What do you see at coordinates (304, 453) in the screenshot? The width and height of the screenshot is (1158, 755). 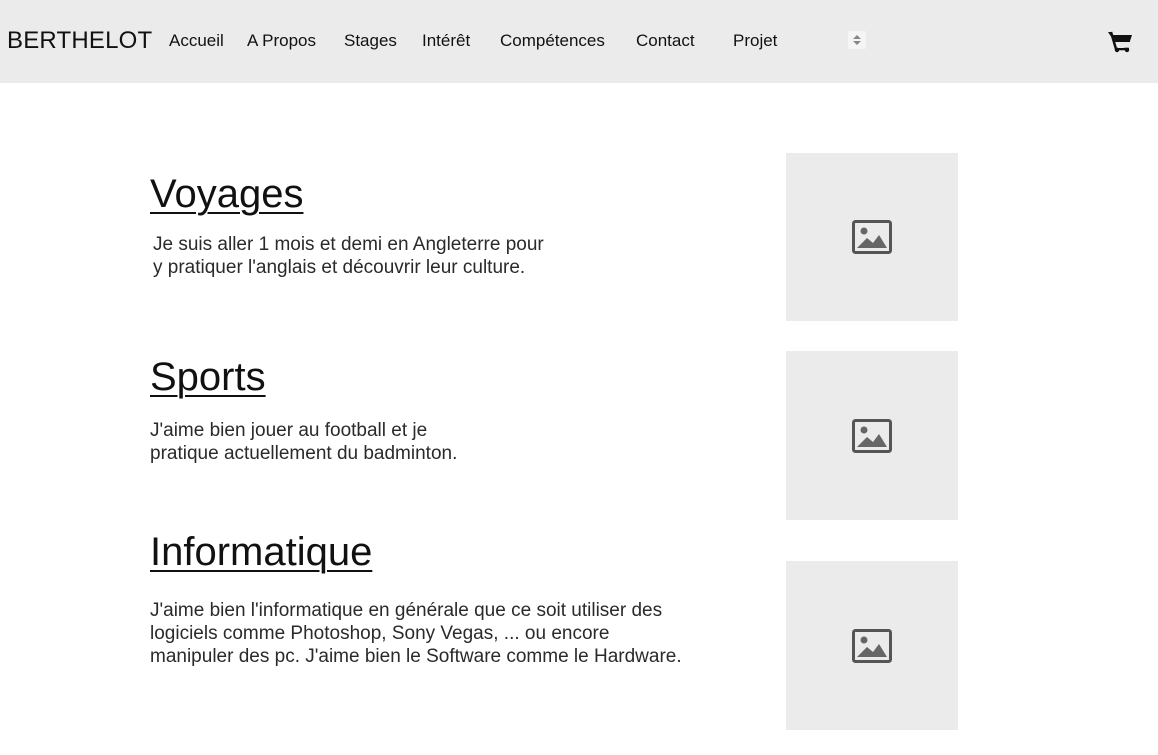 I see `text-line: pratique actuellement du badminton.` at bounding box center [304, 453].